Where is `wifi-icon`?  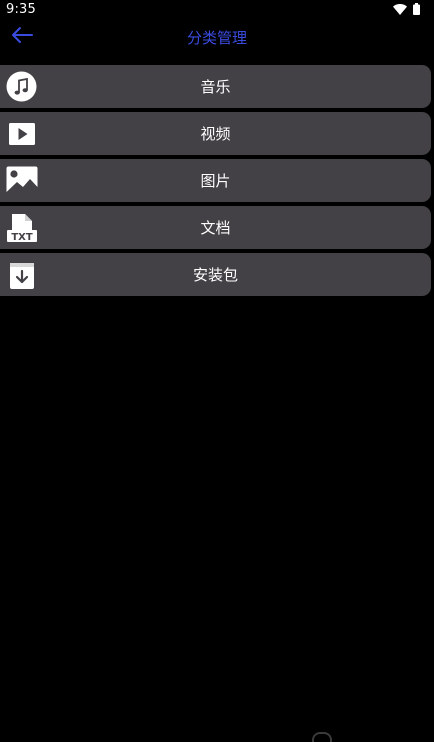
wifi-icon is located at coordinates (400, 9).